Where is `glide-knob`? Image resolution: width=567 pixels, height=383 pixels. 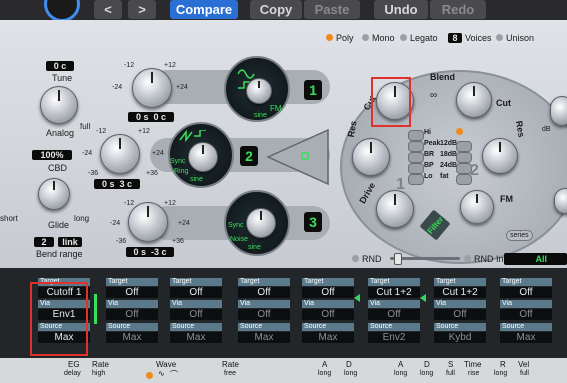
glide-knob is located at coordinates (54, 194).